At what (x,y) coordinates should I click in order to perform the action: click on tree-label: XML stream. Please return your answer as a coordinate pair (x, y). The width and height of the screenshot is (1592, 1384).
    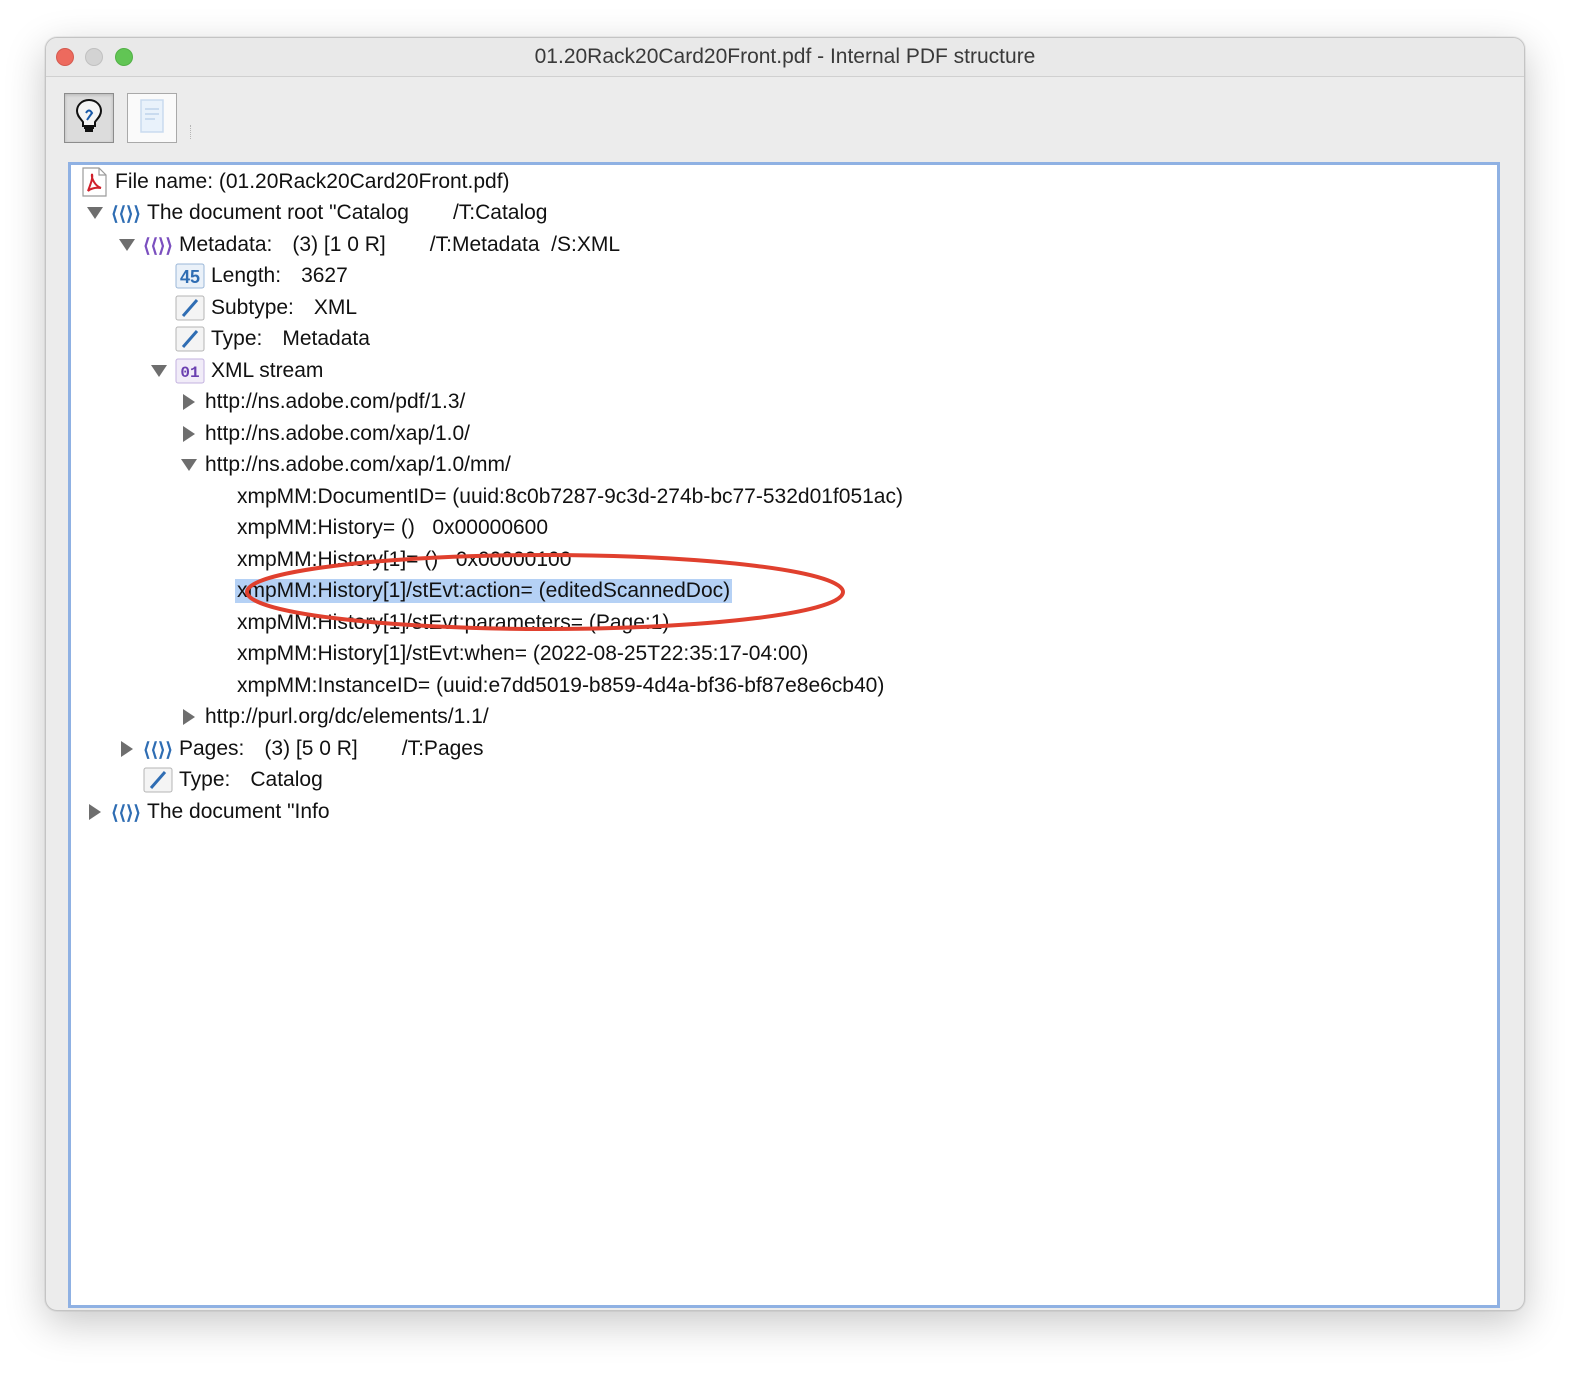
    Looking at the image, I should click on (267, 370).